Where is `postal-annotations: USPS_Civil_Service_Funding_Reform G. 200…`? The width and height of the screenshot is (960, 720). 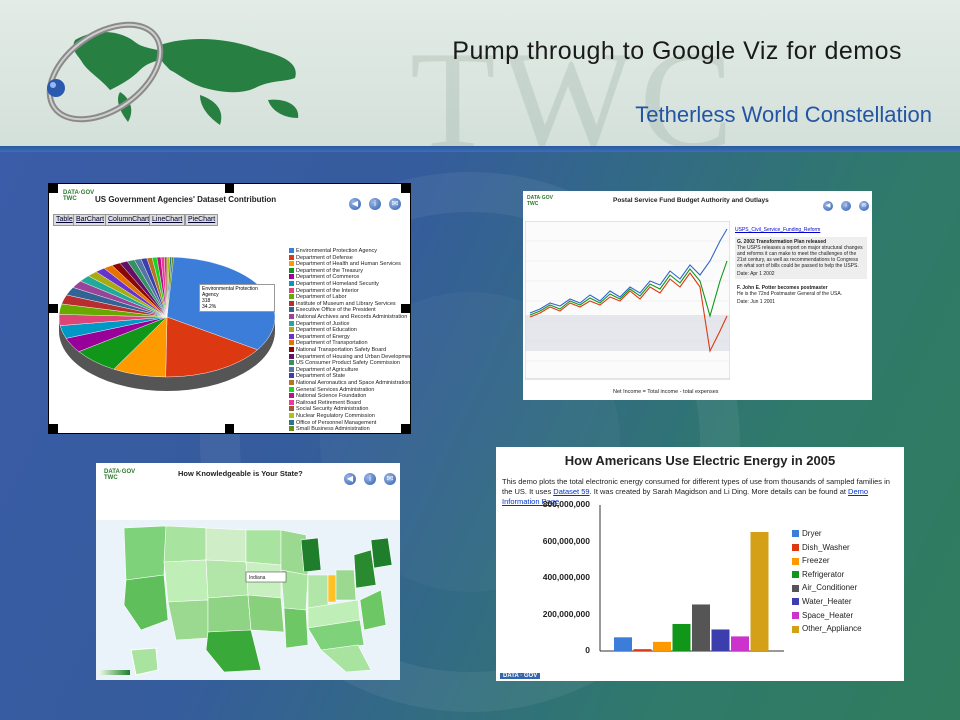
postal-annotations: USPS_Civil_Service_Funding_Reform G. 200… is located at coordinates (801, 307).